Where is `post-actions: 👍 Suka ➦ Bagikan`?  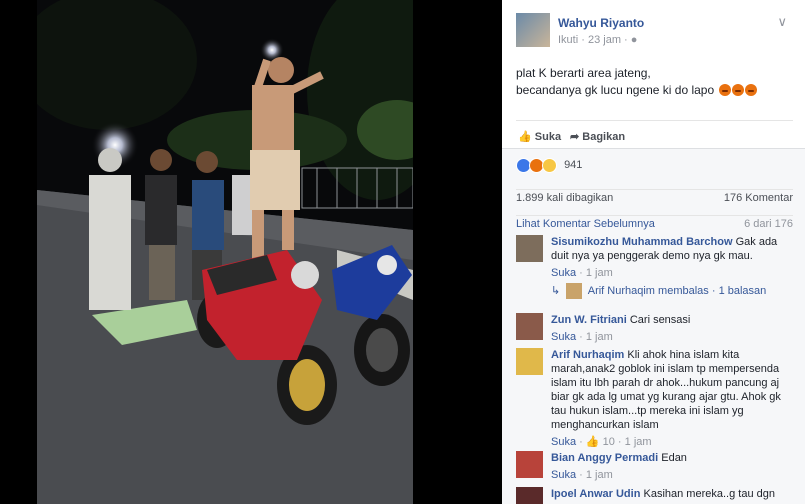
post-actions: 👍 Suka ➦ Bagikan is located at coordinates (654, 134).